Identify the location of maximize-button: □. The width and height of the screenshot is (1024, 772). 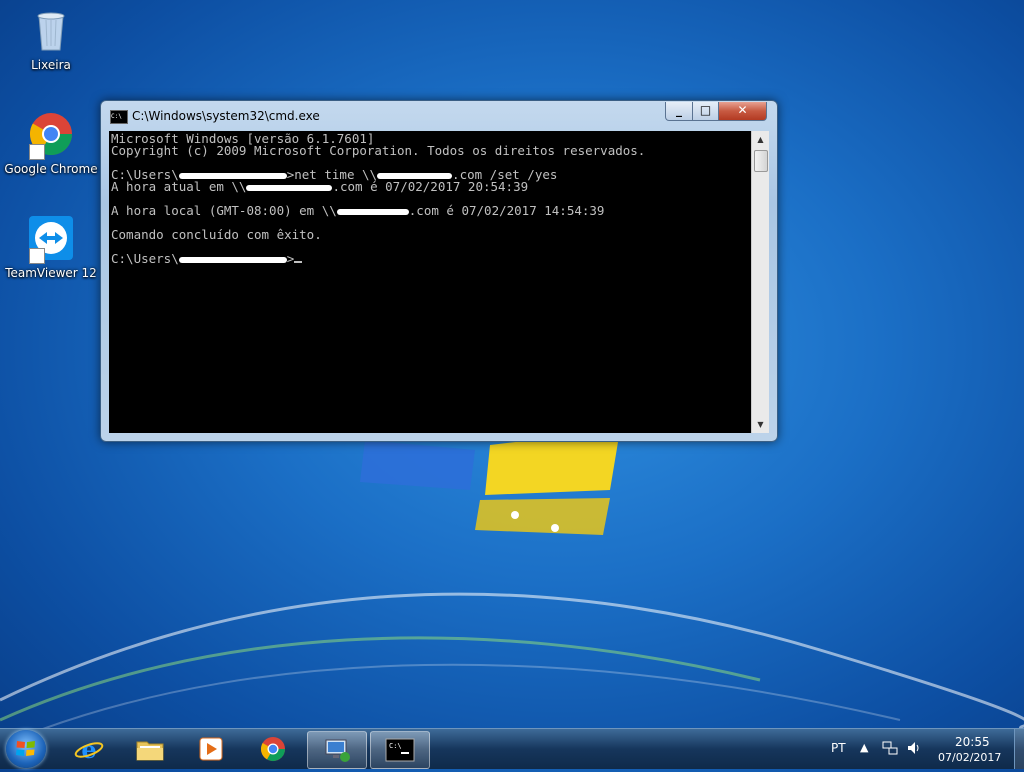
(705, 111).